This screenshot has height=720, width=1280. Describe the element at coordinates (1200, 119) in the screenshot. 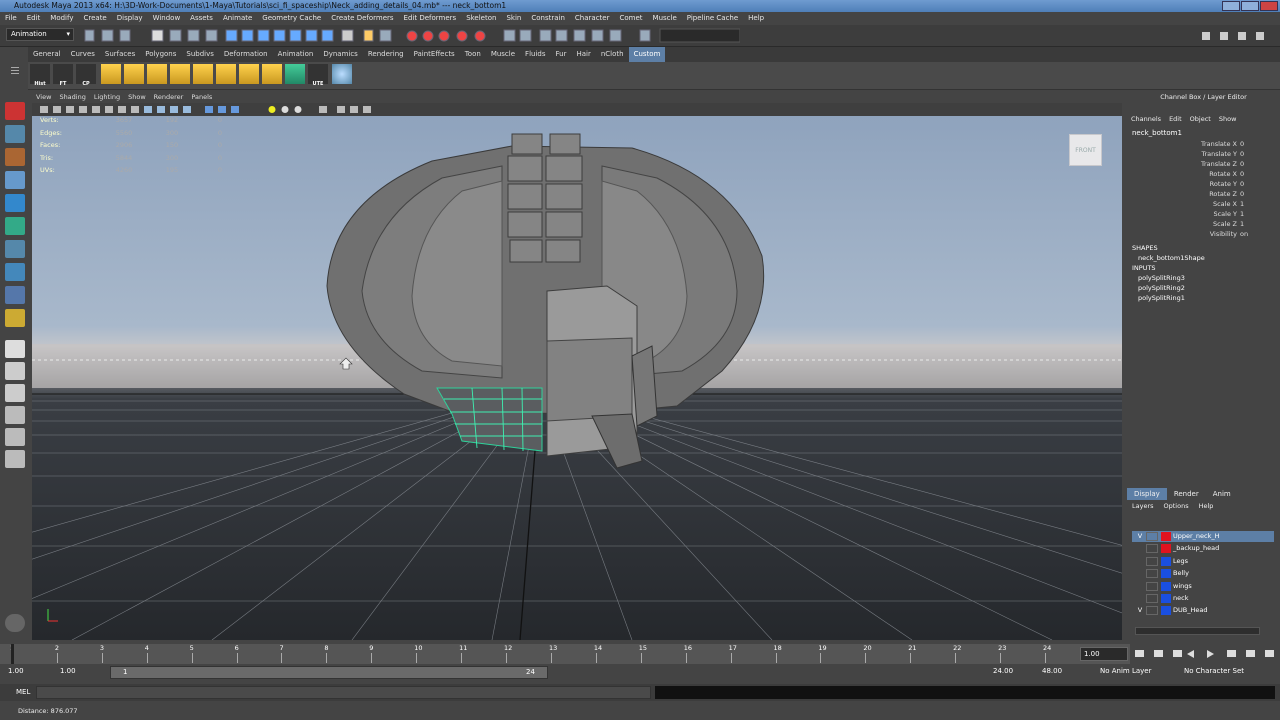

I see `channel-menu-object: Object` at that location.